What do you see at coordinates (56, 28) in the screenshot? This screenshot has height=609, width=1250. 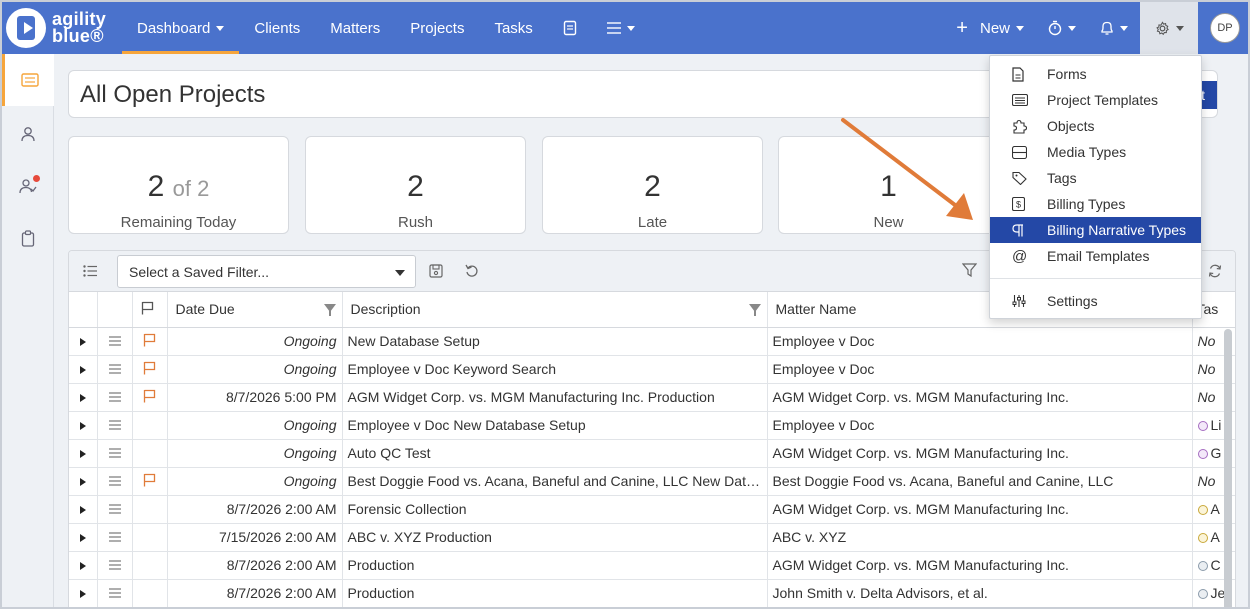 I see `logo: agility blue®` at bounding box center [56, 28].